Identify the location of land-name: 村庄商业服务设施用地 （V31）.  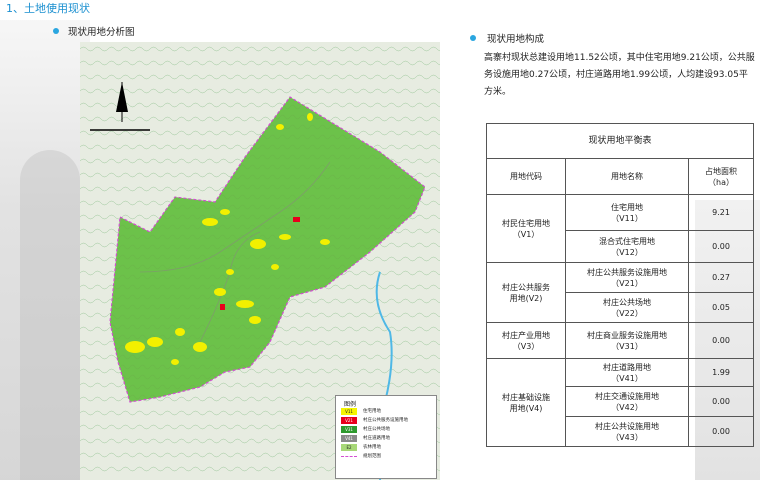
(627, 340).